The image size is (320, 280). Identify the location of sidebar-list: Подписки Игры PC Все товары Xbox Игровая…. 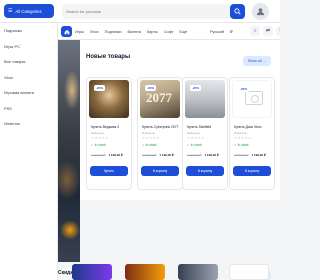
(28, 77).